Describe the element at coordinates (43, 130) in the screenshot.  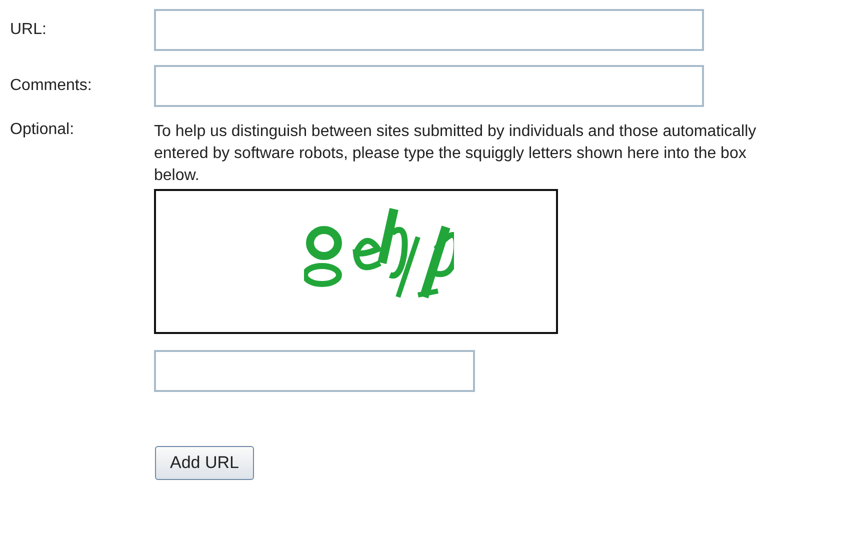
I see `field-label: Optional:` at that location.